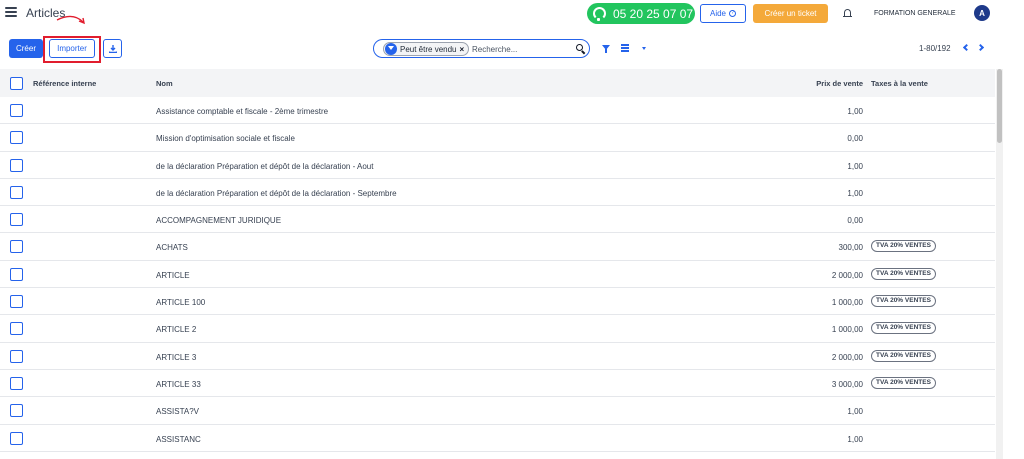 This screenshot has width=1024, height=459. What do you see at coordinates (839, 83) in the screenshot?
I see `column-header-price: Prix de vente` at bounding box center [839, 83].